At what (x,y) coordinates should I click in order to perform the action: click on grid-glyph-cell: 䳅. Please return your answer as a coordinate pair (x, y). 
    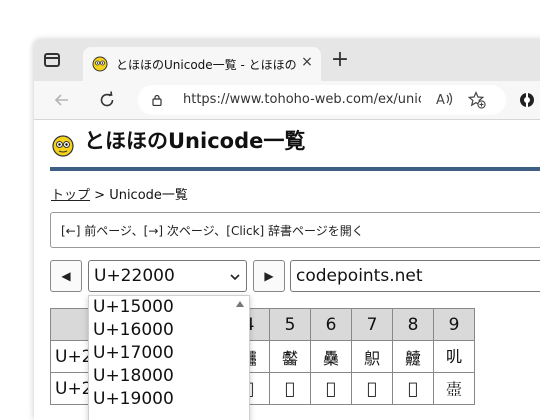
    Looking at the image, I should click on (372, 356).